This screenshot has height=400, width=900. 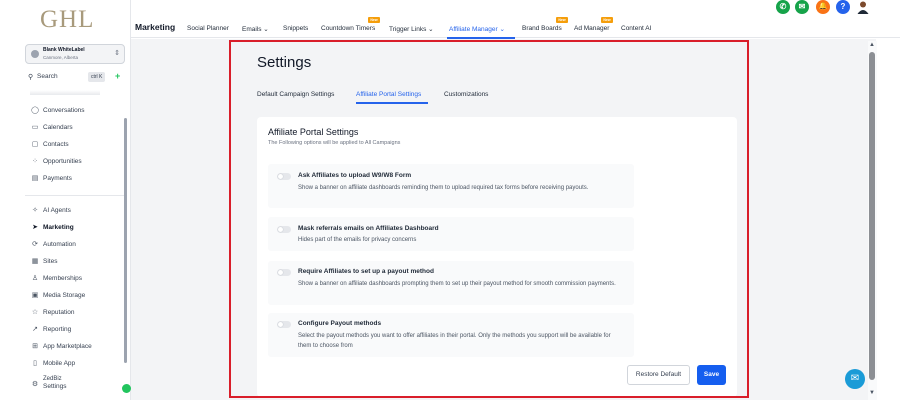 What do you see at coordinates (78, 77) in the screenshot?
I see `sidebar-search: ⚲ Search ctrl K +` at bounding box center [78, 77].